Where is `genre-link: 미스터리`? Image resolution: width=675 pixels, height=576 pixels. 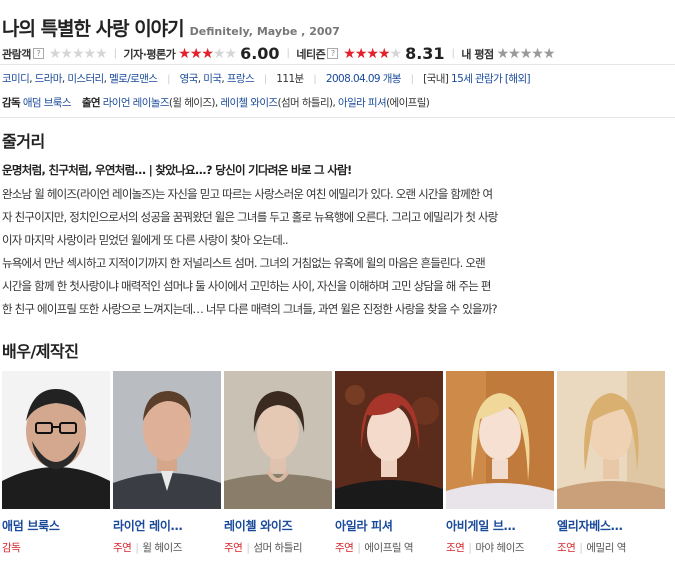
genre-link: 미스터리 is located at coordinates (85, 79).